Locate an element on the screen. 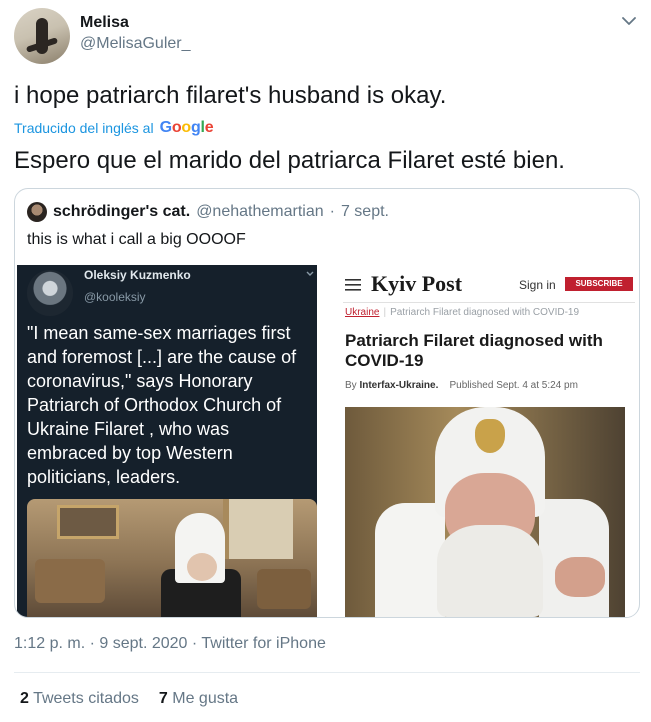 This screenshot has width=651, height=722. author-name: Melisa is located at coordinates (104, 23).